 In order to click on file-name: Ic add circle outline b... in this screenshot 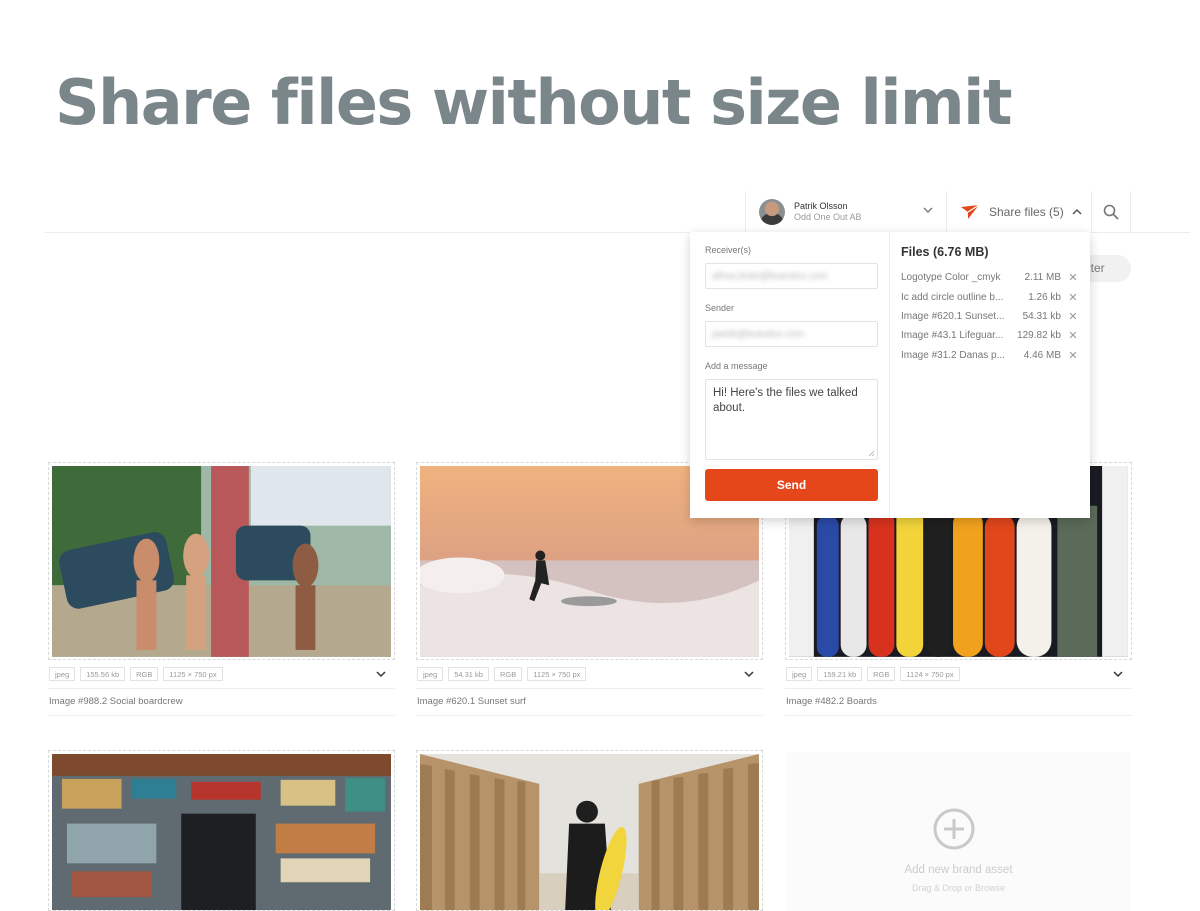, I will do `click(952, 297)`.